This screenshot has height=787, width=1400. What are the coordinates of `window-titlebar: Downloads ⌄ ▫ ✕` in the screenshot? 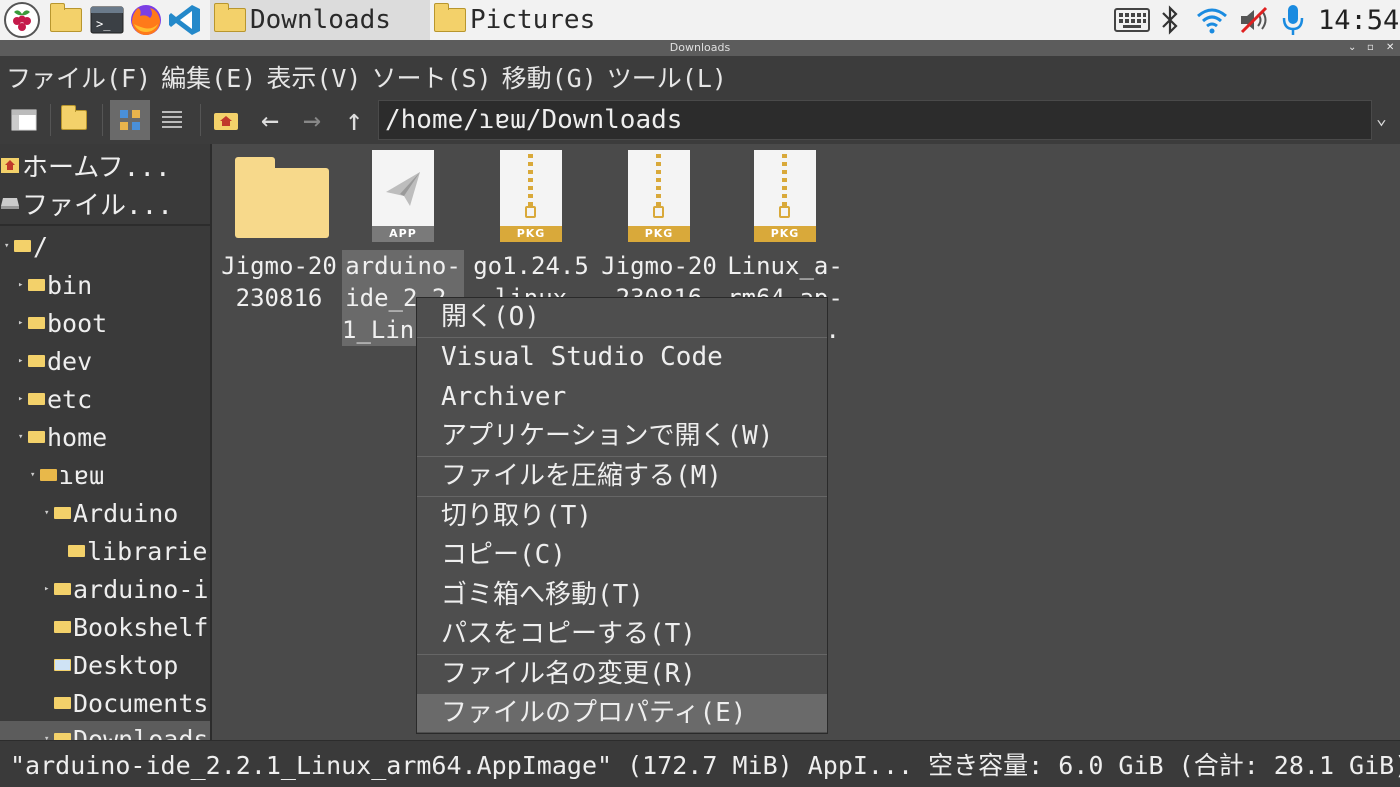 It's located at (700, 48).